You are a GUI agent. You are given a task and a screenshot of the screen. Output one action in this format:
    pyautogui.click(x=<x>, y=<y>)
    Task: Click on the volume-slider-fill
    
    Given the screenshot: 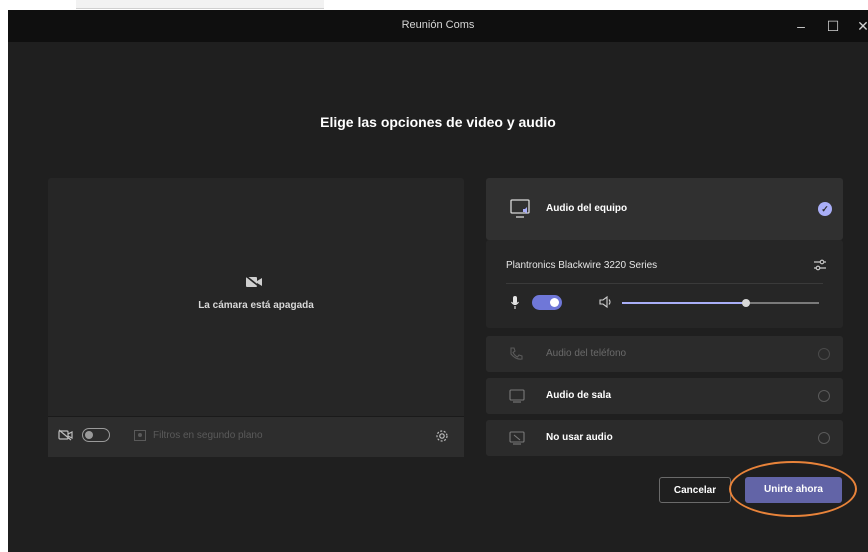 What is the action you would take?
    pyautogui.click(x=684, y=303)
    